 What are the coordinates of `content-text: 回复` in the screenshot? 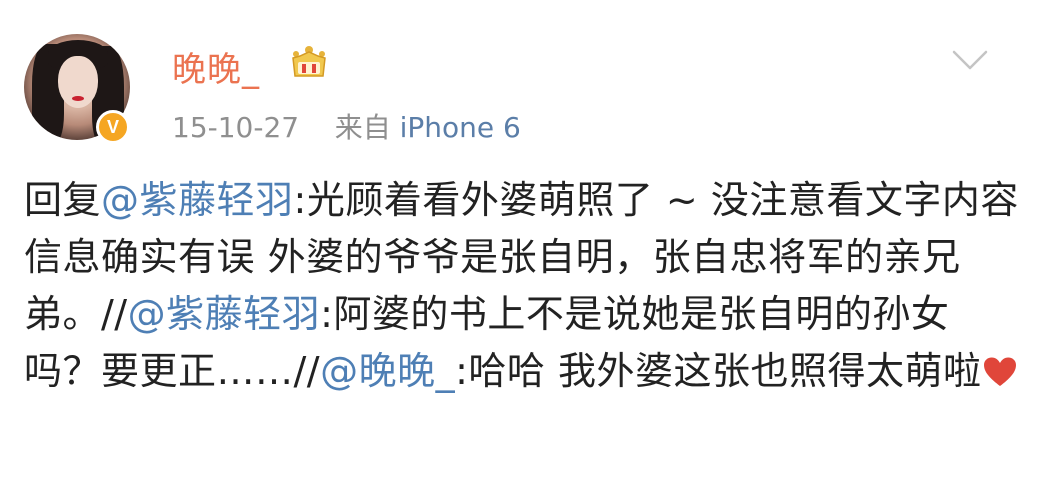 It's located at (63, 200).